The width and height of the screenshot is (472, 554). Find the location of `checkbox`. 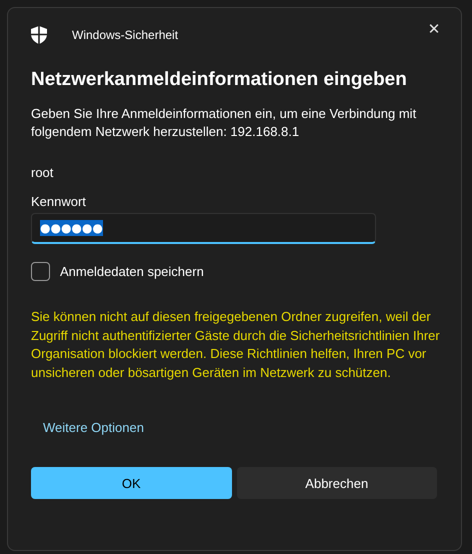

checkbox is located at coordinates (40, 271).